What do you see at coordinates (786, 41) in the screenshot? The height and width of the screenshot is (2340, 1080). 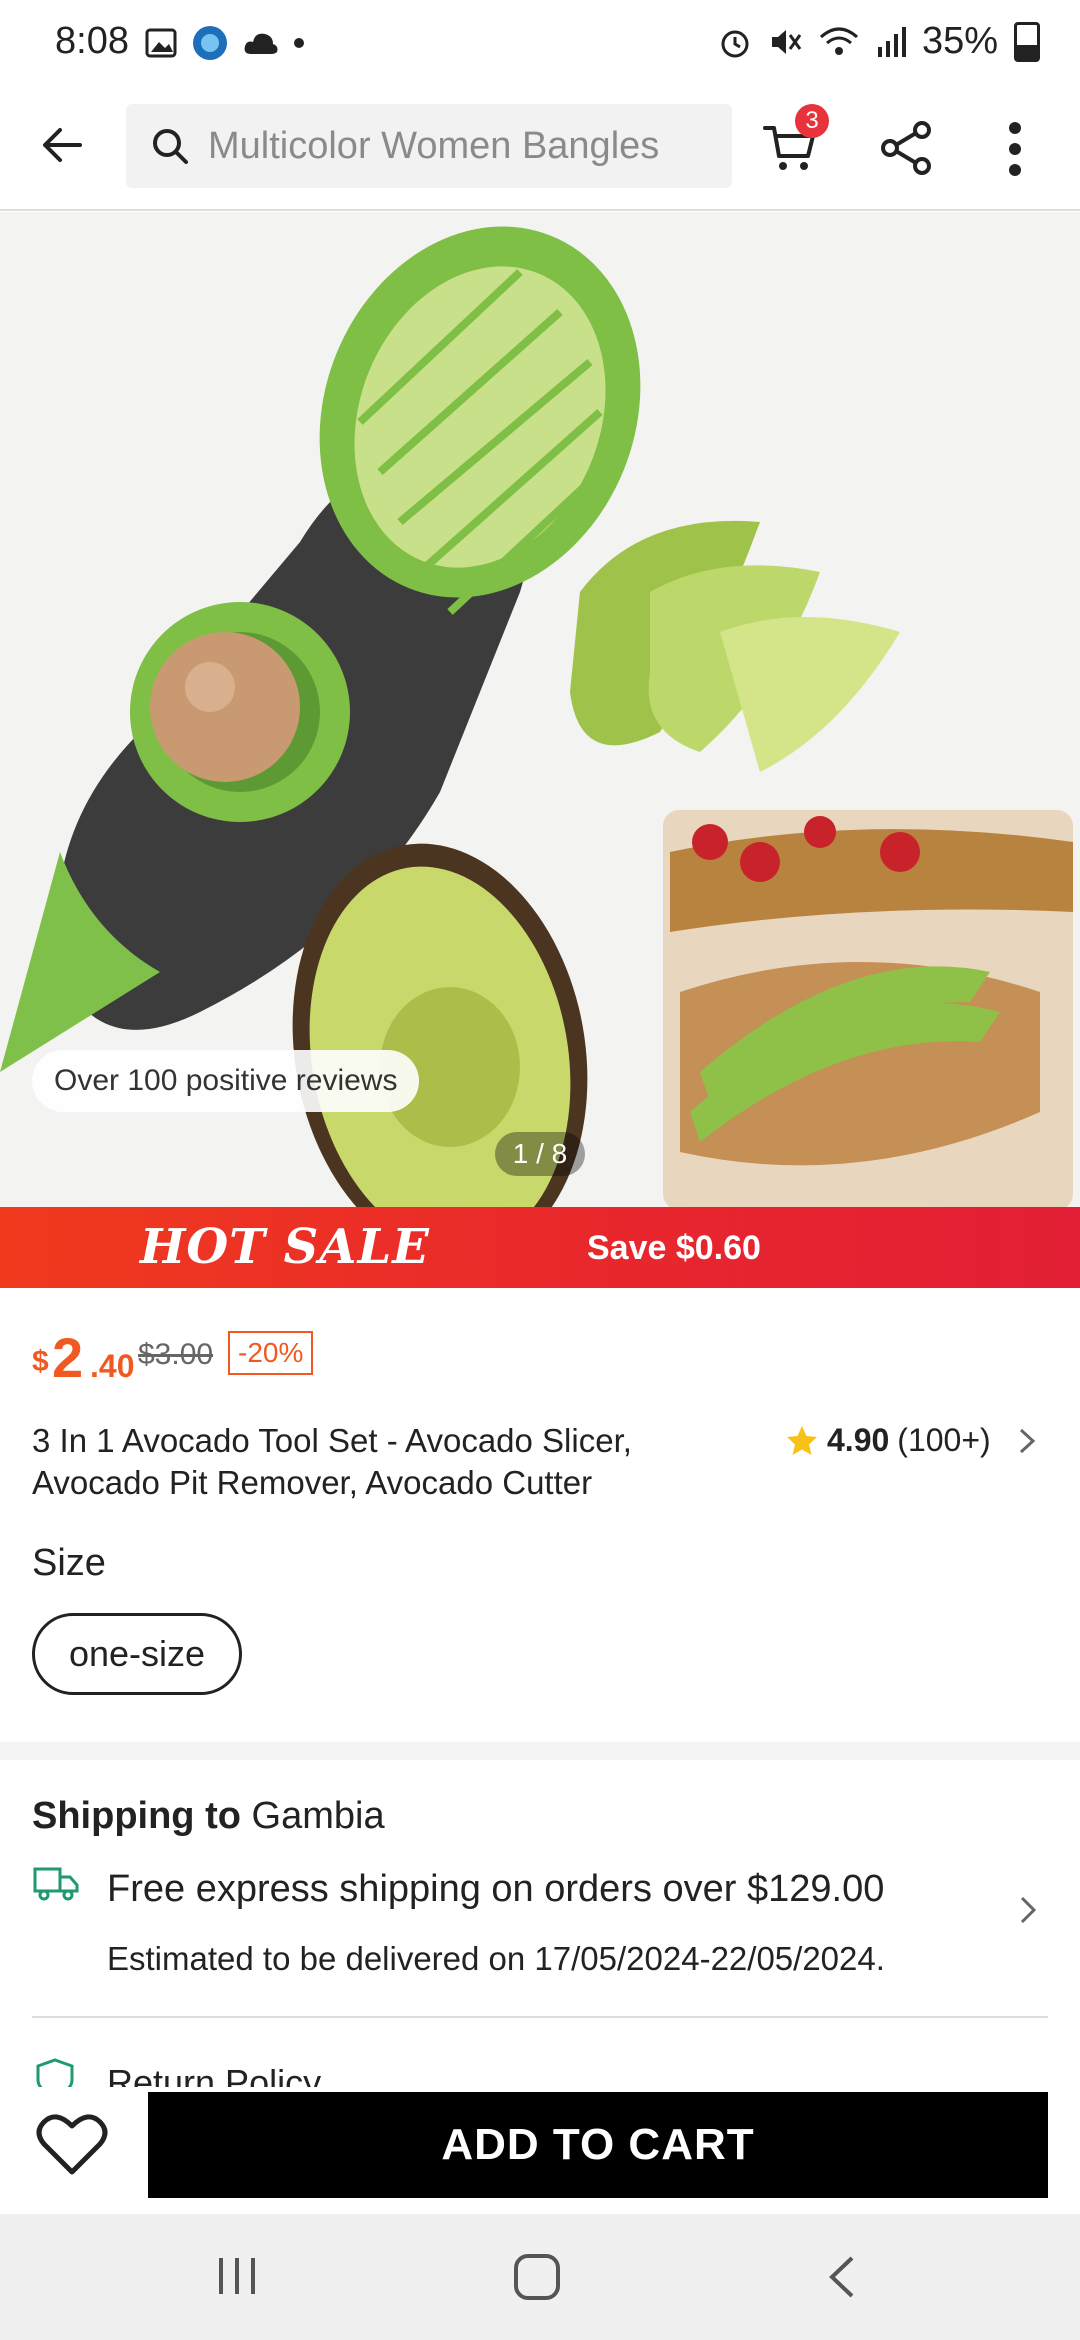 I see `mute-icon` at bounding box center [786, 41].